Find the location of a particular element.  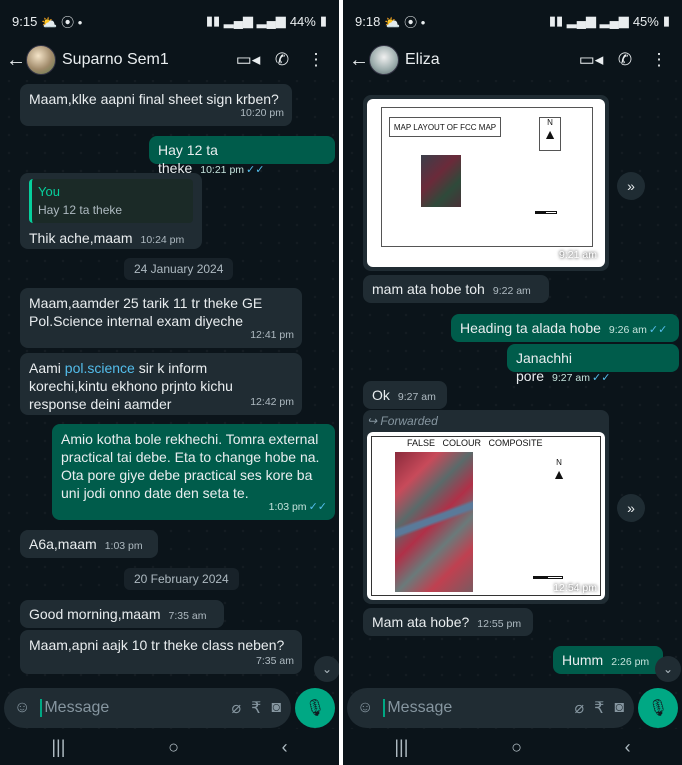

forwarded-label: ↪ Forwarded is located at coordinates (402, 421).